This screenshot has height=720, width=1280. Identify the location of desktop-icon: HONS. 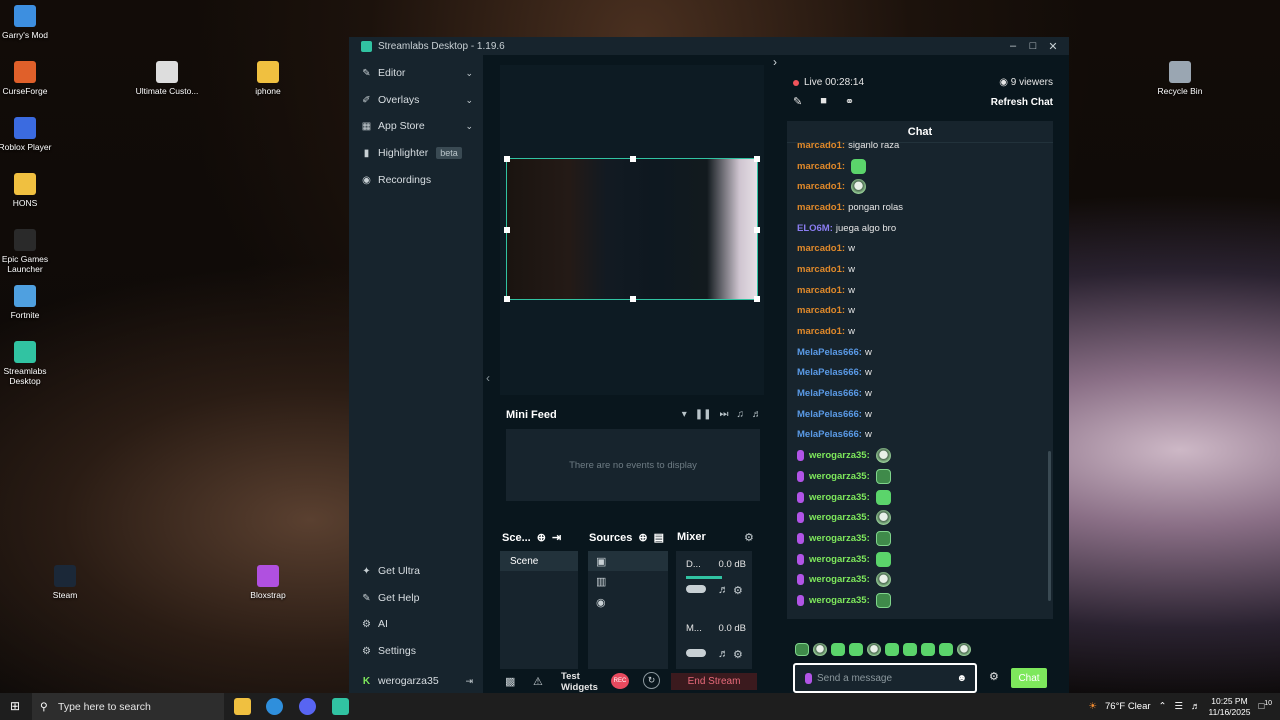
(30, 190).